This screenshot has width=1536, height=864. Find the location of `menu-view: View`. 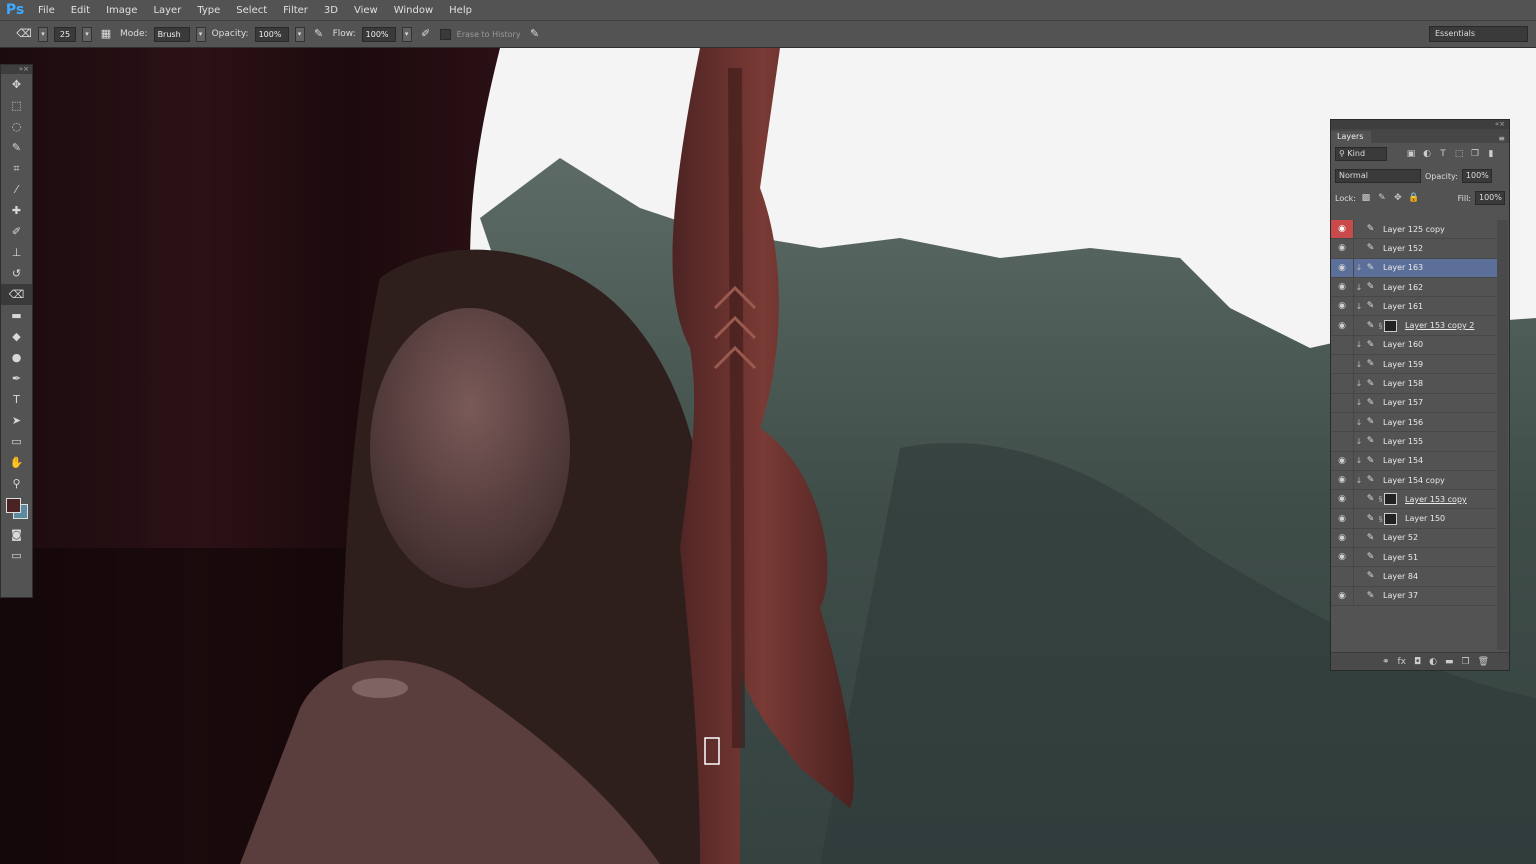

menu-view: View is located at coordinates (366, 10).